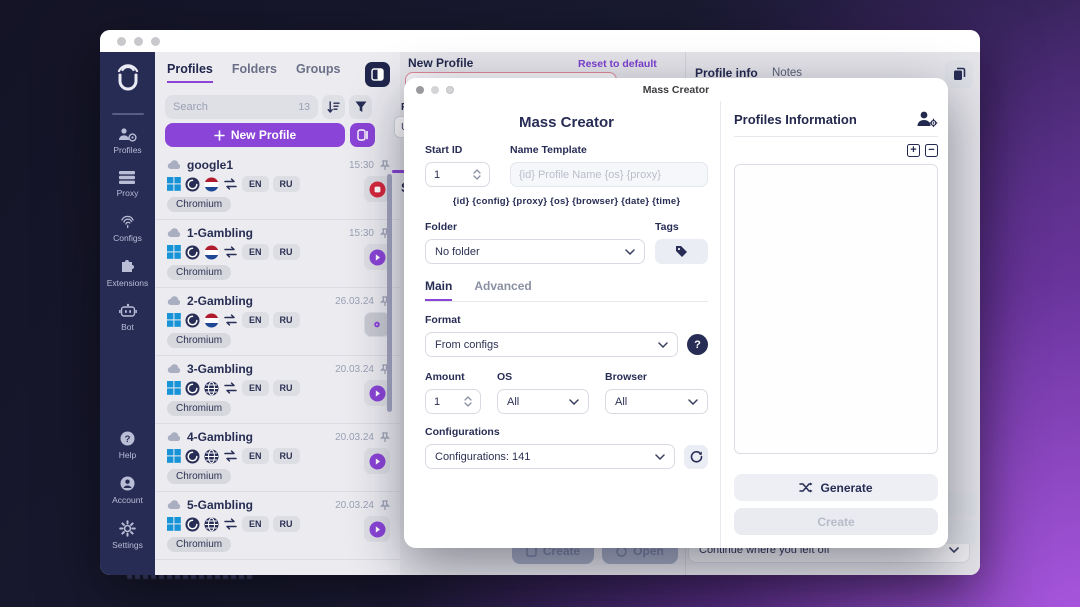 The width and height of the screenshot is (1080, 607). What do you see at coordinates (609, 174) in the screenshot?
I see `name-template-input` at bounding box center [609, 174].